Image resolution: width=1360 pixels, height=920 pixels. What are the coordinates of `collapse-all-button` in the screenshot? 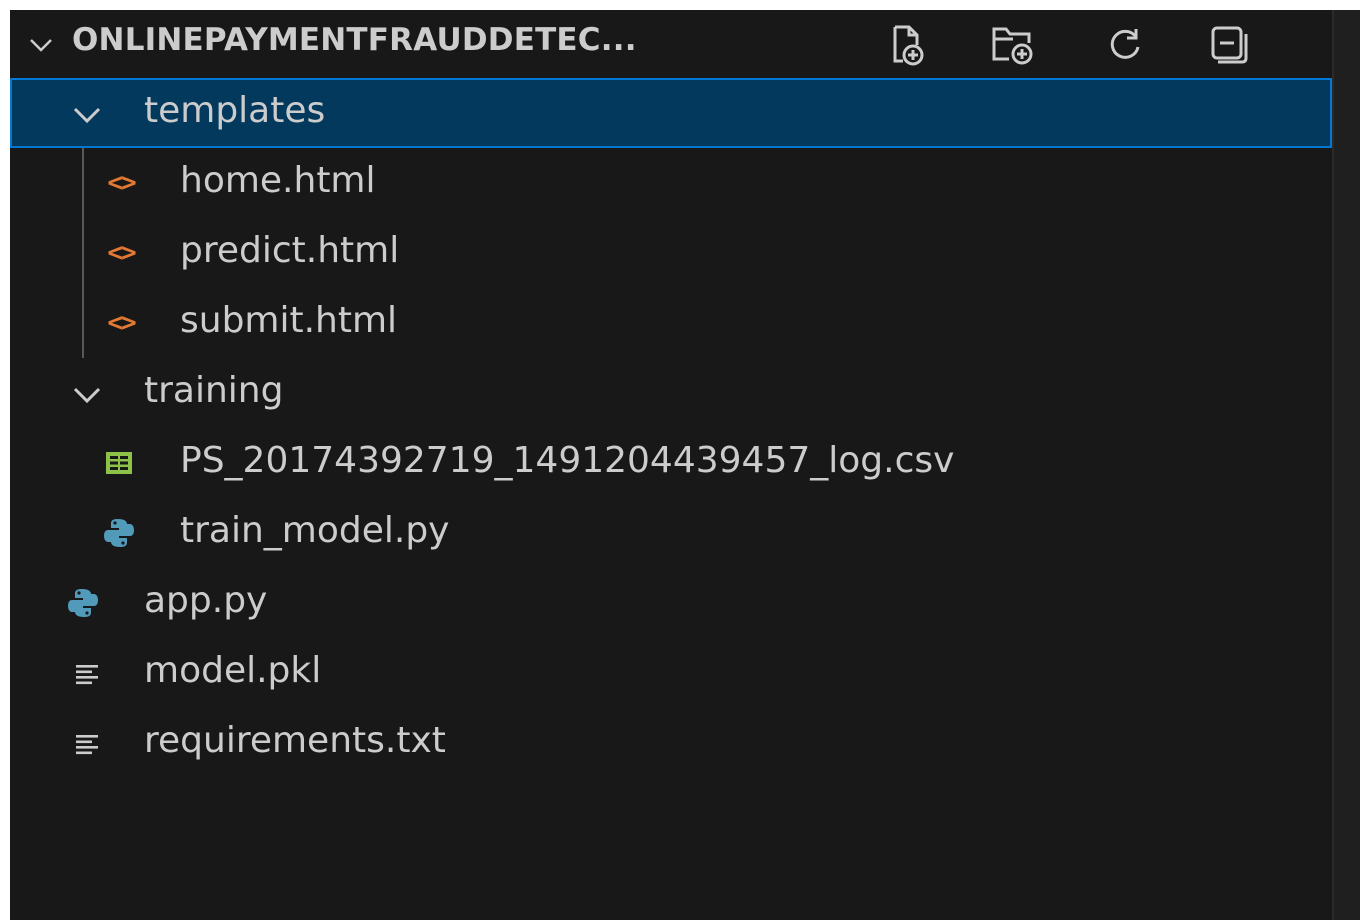 It's located at (1229, 45).